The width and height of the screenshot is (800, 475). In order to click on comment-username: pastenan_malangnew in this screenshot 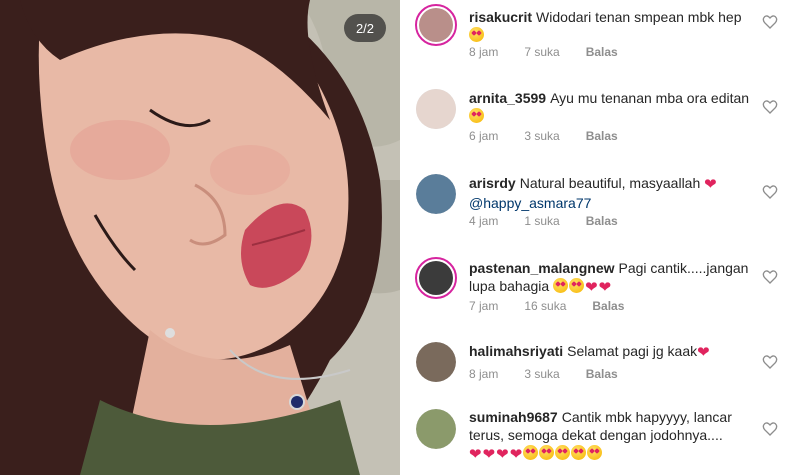, I will do `click(542, 268)`.